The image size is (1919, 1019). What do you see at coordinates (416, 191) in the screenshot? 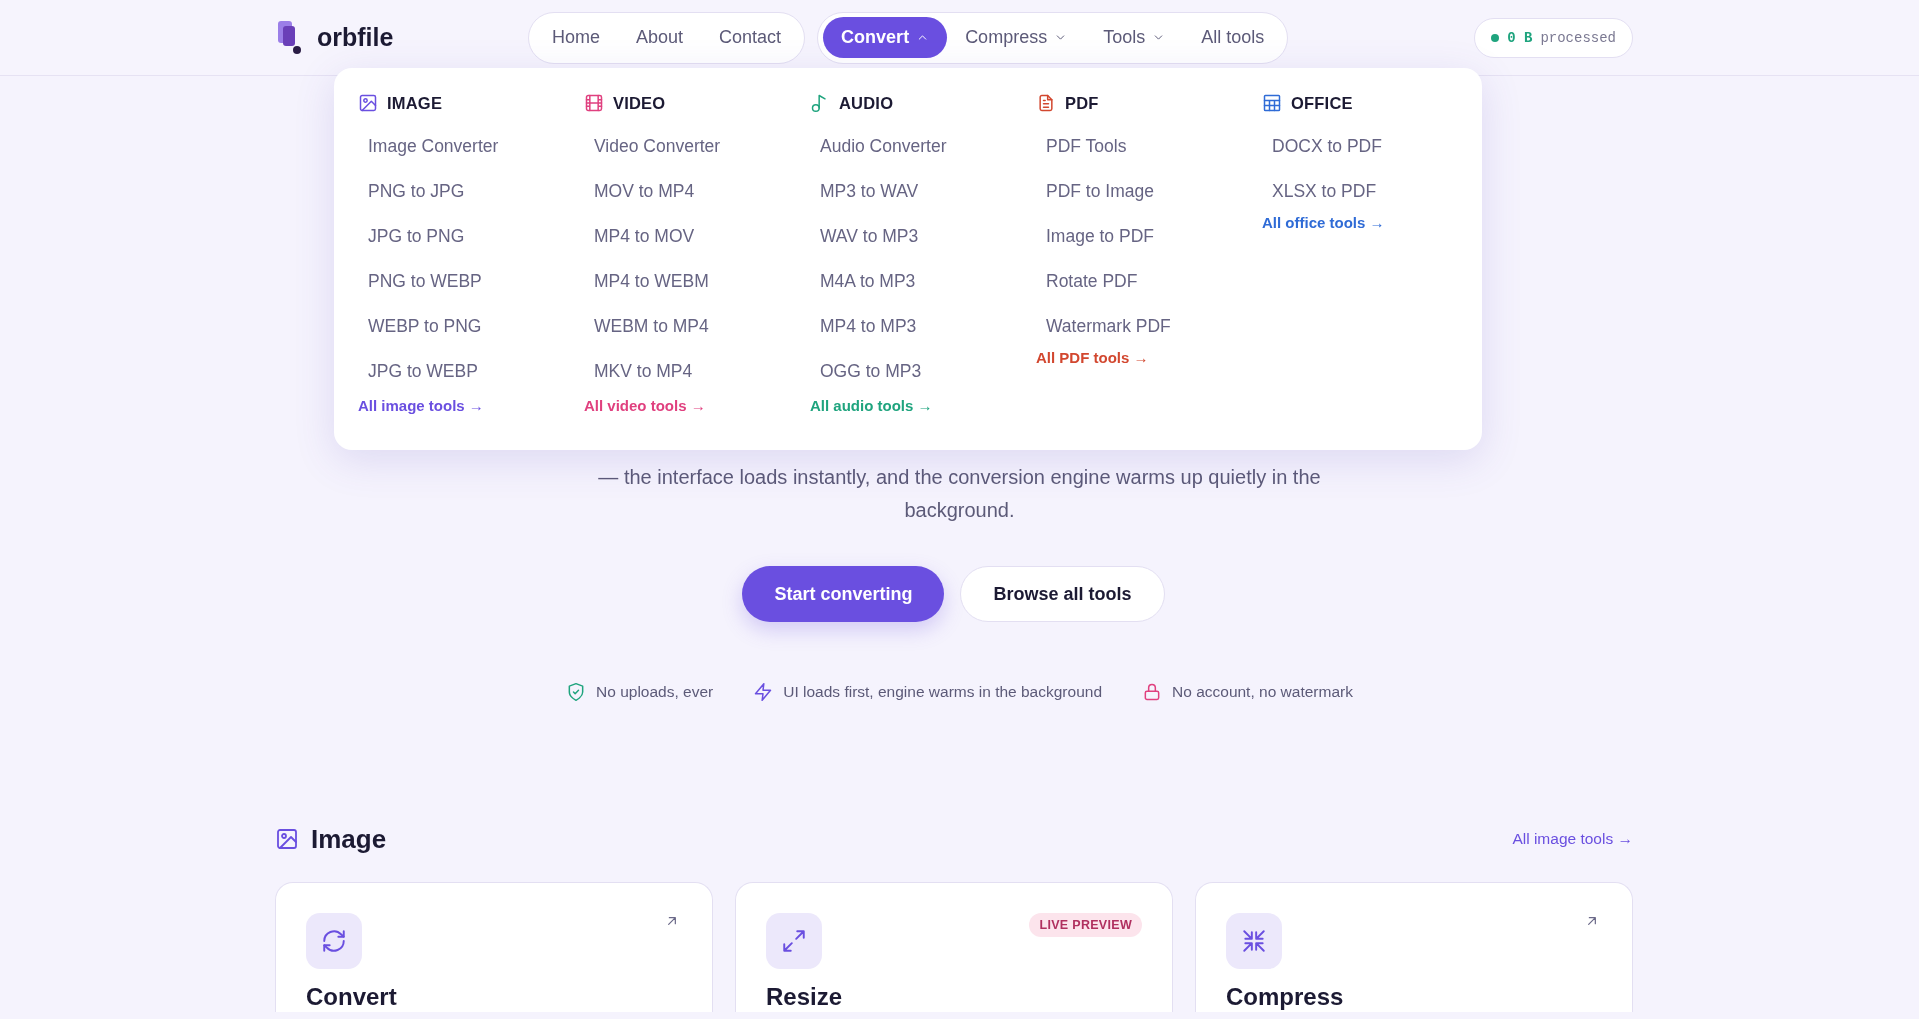
I see `menu-item: PNG to JPG` at bounding box center [416, 191].